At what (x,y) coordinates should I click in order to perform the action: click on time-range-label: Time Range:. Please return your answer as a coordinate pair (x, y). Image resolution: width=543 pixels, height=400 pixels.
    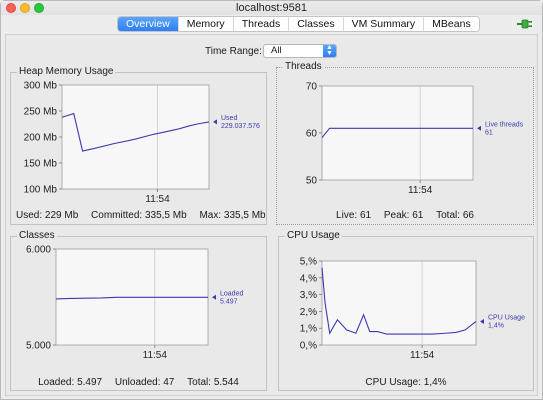
    Looking at the image, I should click on (233, 51).